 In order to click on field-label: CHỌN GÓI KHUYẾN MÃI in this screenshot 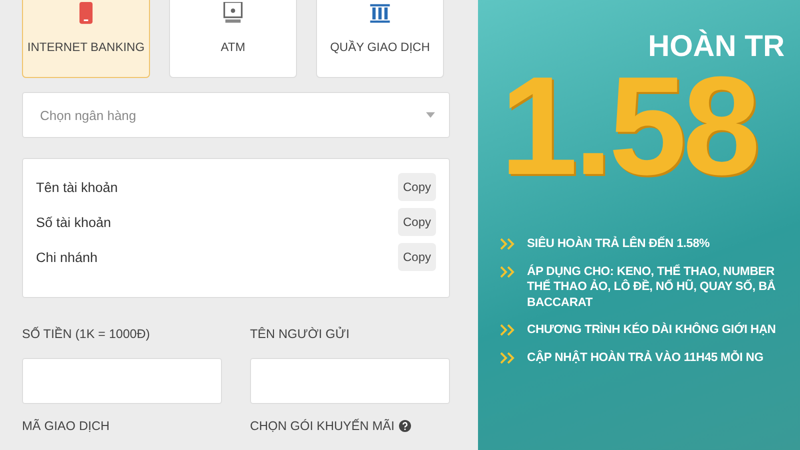, I will do `click(322, 426)`.